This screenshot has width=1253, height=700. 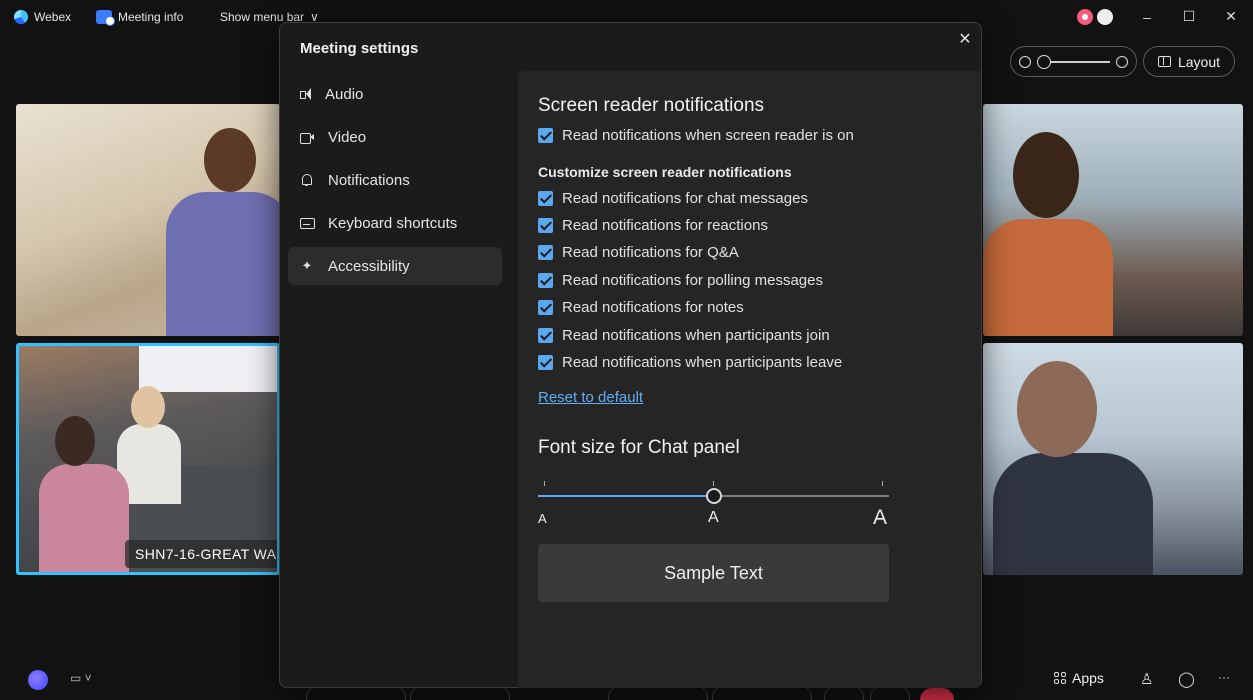 What do you see at coordinates (965, 39) in the screenshot?
I see `close-dialog-button: ✕` at bounding box center [965, 39].